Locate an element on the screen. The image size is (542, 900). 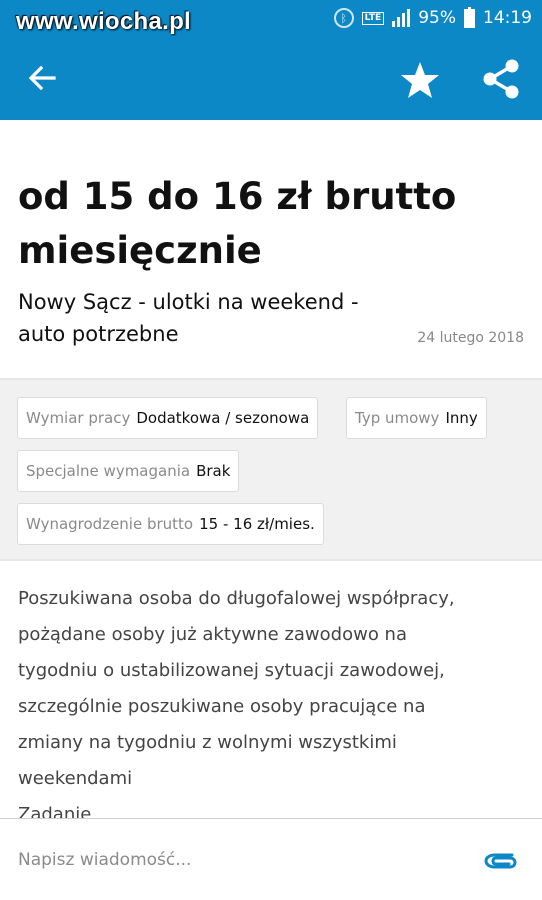
description-line: Zadanie is located at coordinates (55, 811).